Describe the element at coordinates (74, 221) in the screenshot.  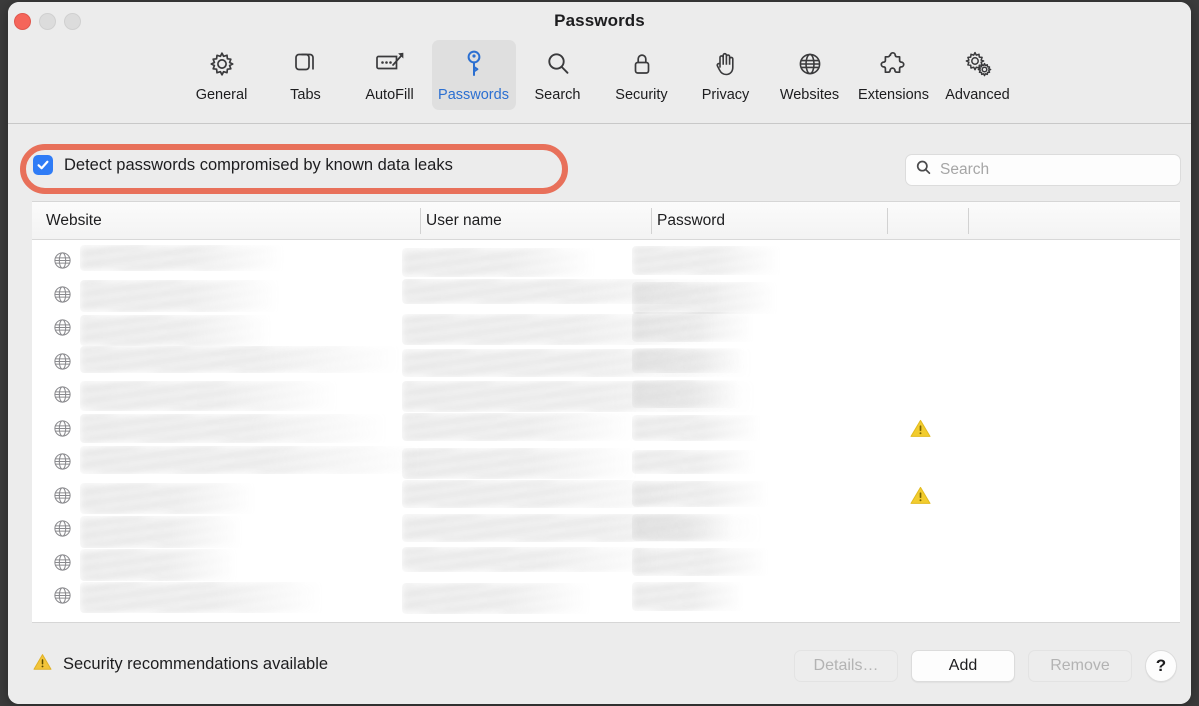
I see `column-header-website: Website` at that location.